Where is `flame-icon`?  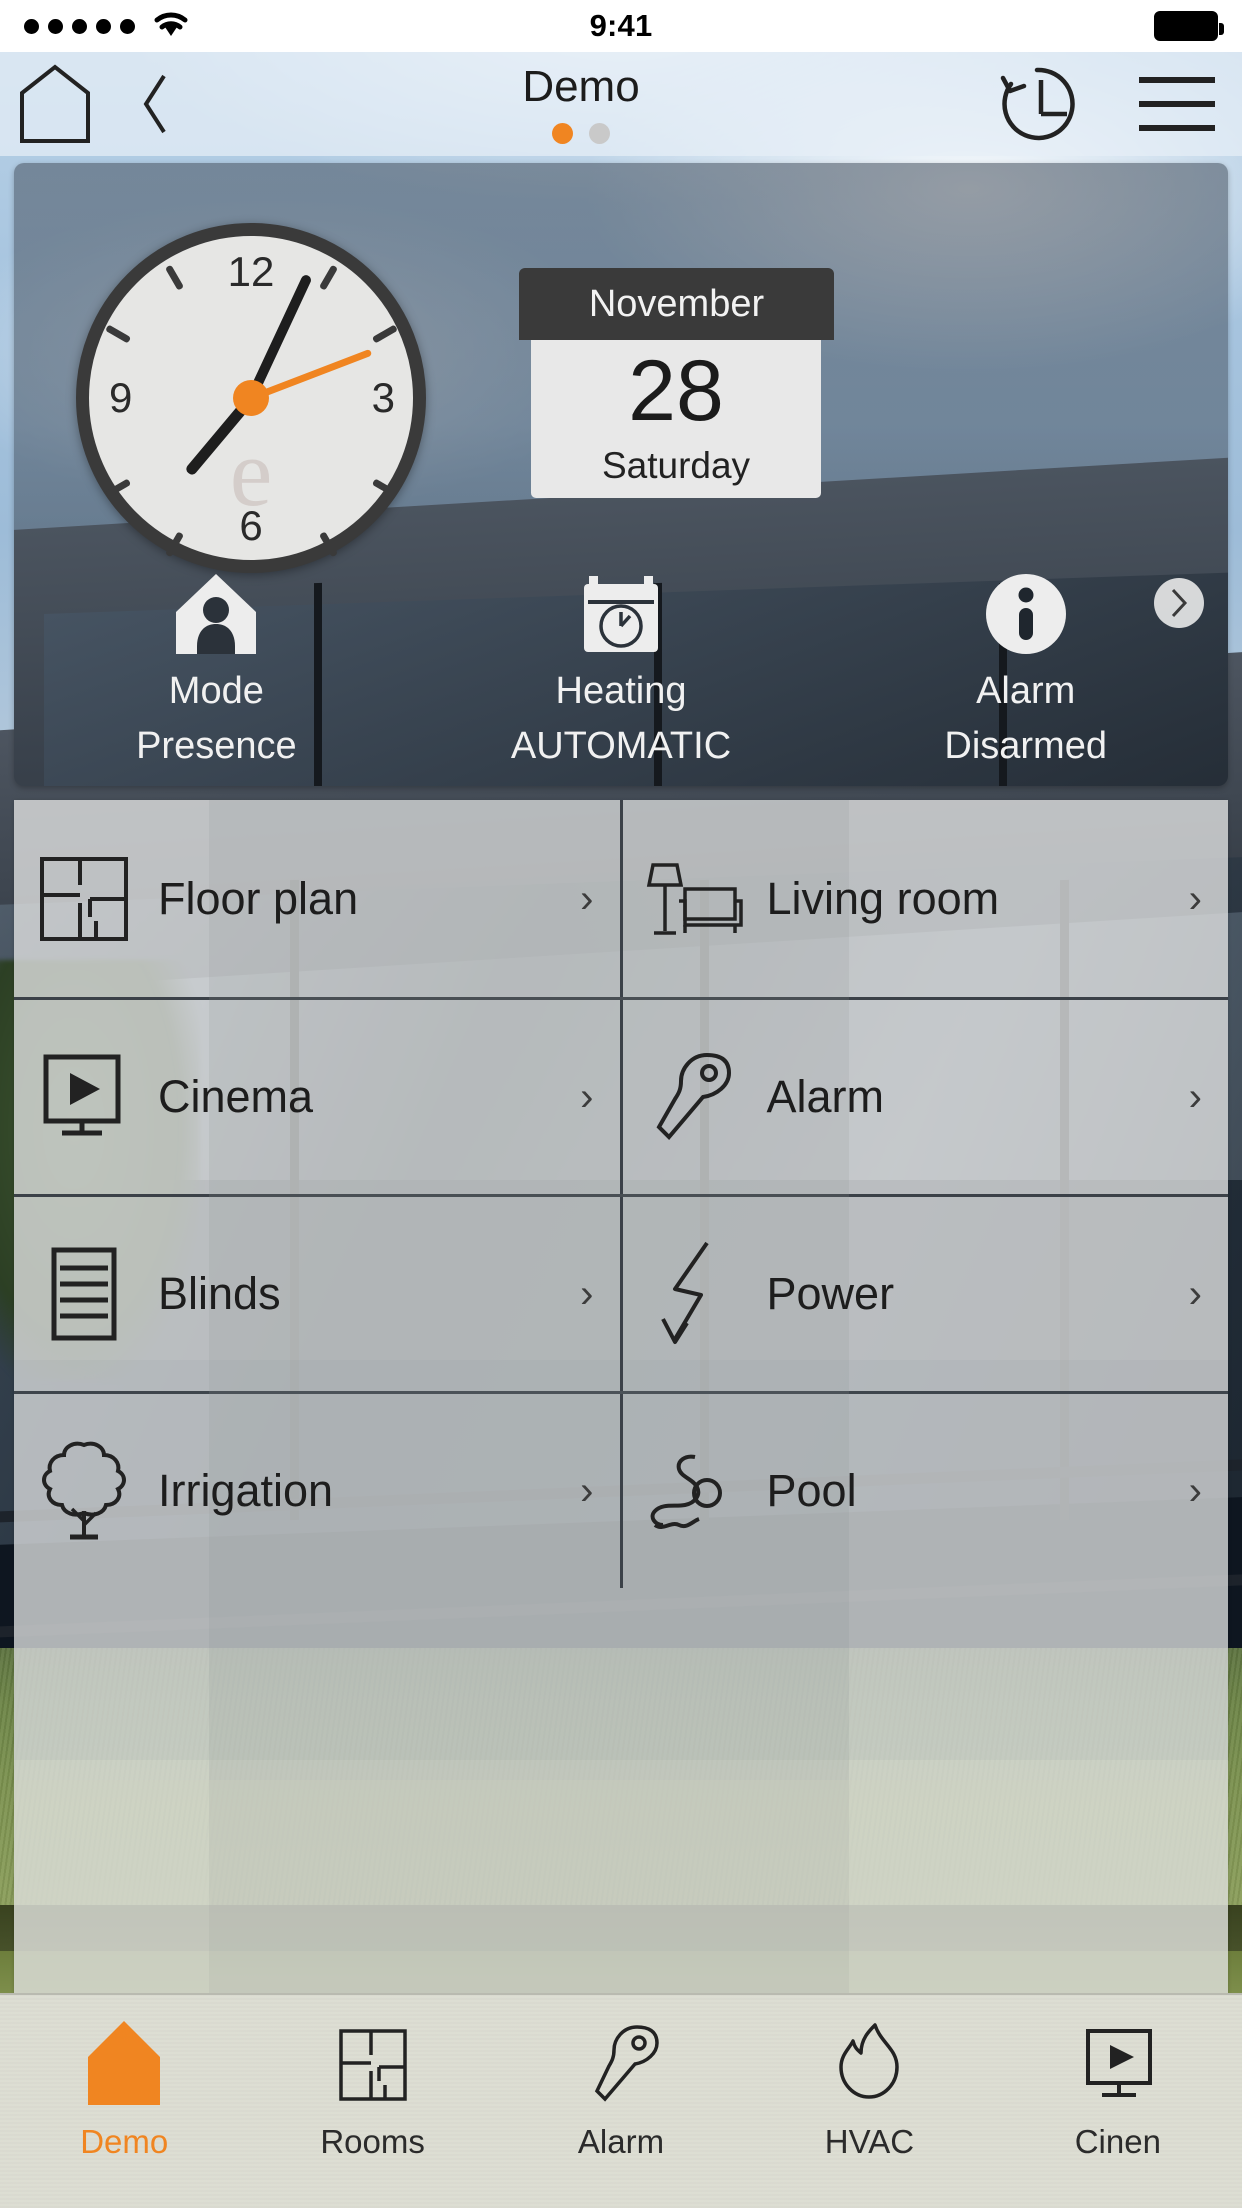
flame-icon is located at coordinates (869, 2063).